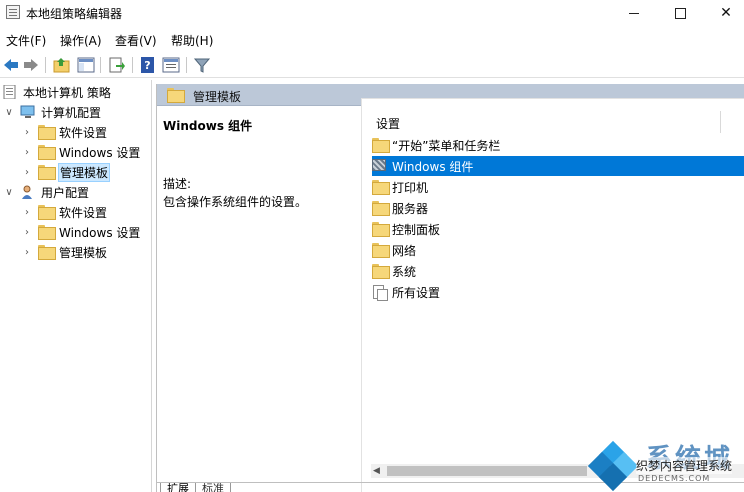 This screenshot has width=744, height=492. What do you see at coordinates (136, 40) in the screenshot?
I see `menu-view: 查看(V)` at bounding box center [136, 40].